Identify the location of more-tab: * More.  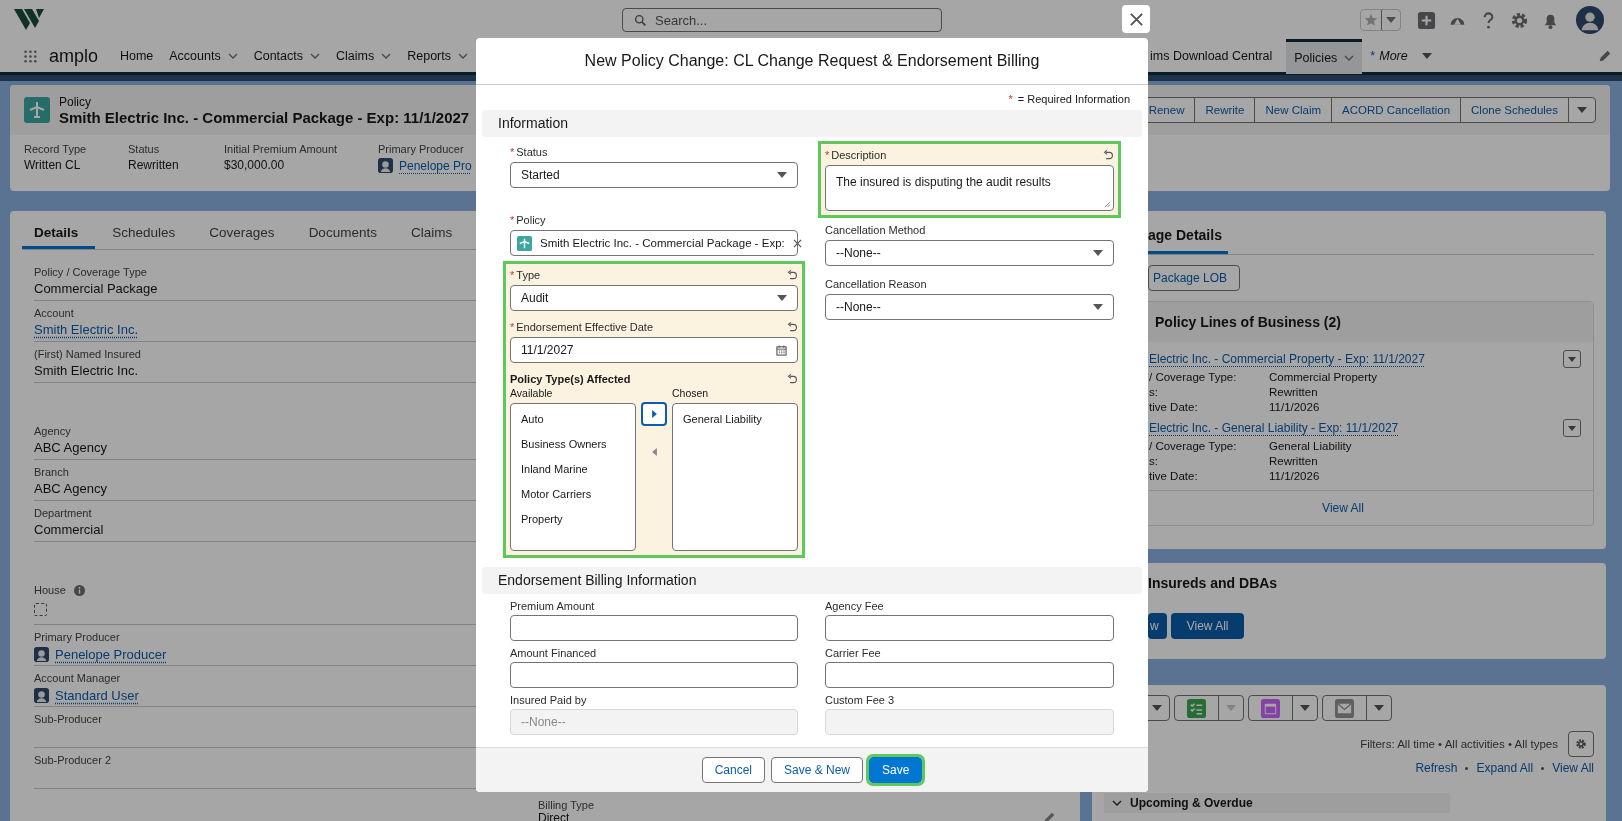
(1401, 56).